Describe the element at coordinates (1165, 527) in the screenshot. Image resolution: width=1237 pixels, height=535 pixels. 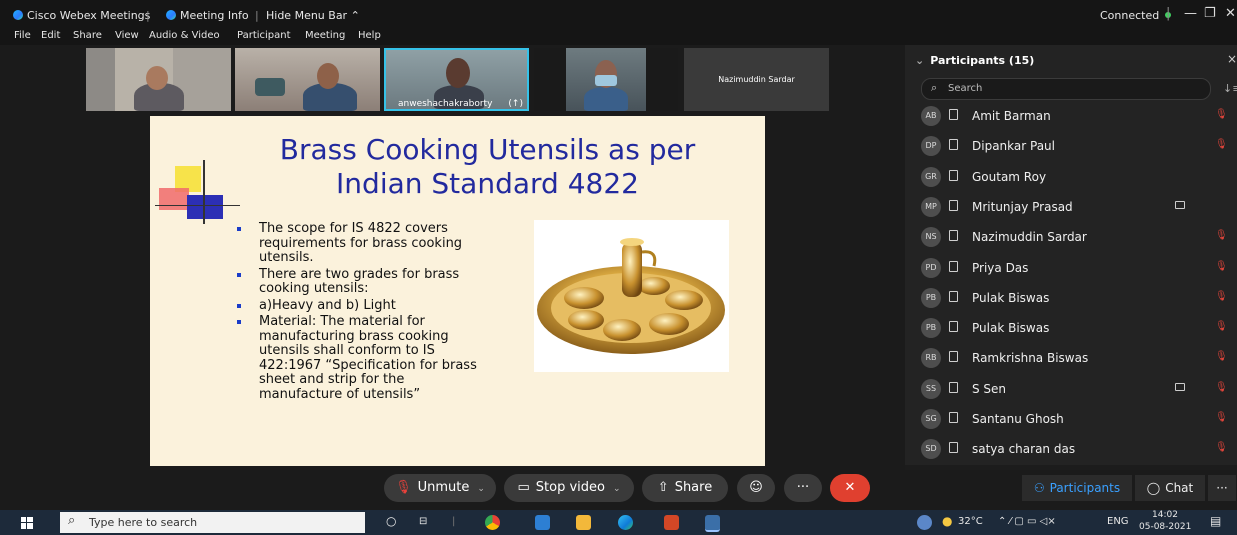
I see `taskbar-clock-date: 05-08-2021` at that location.